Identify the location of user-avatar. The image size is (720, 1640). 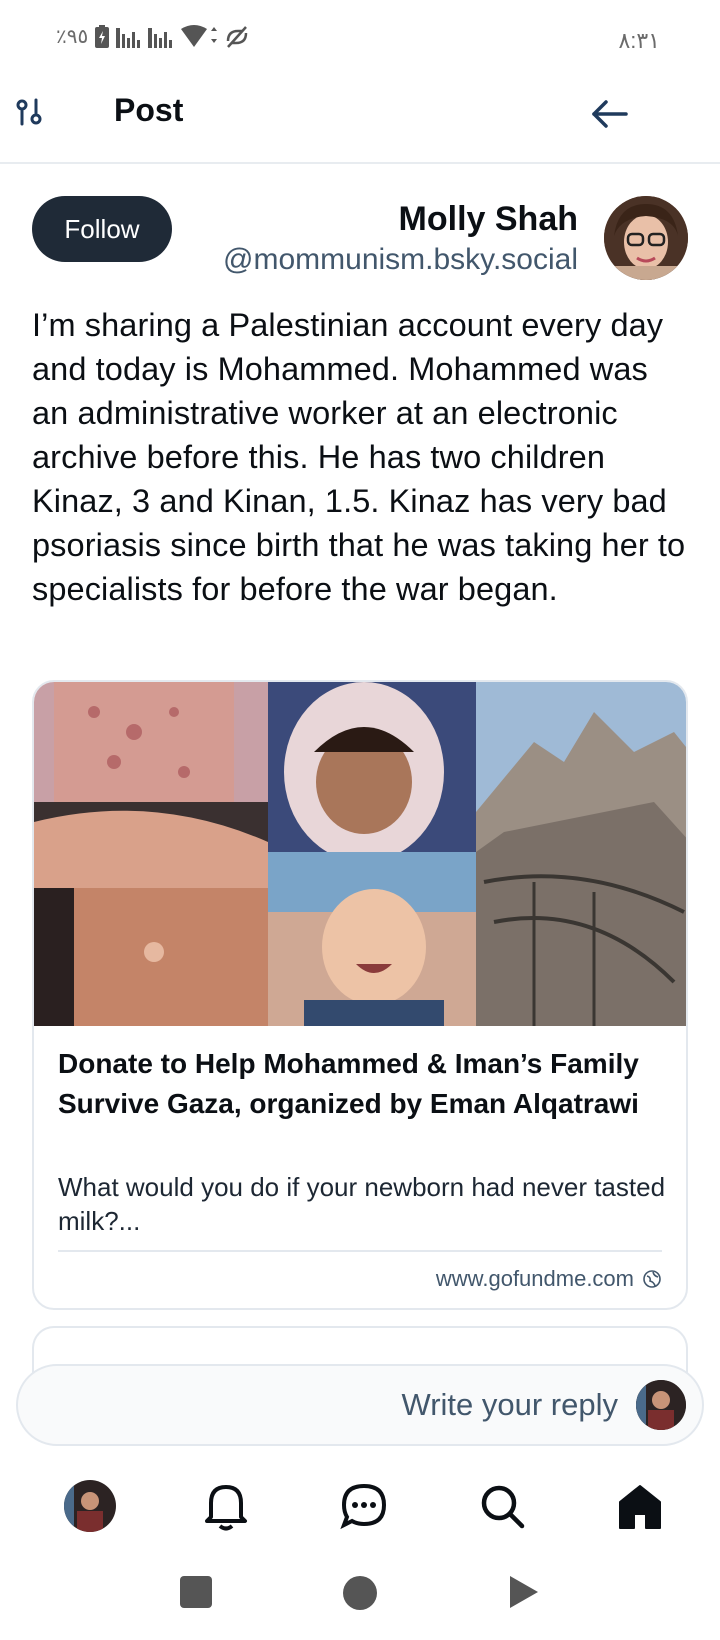
(661, 1405).